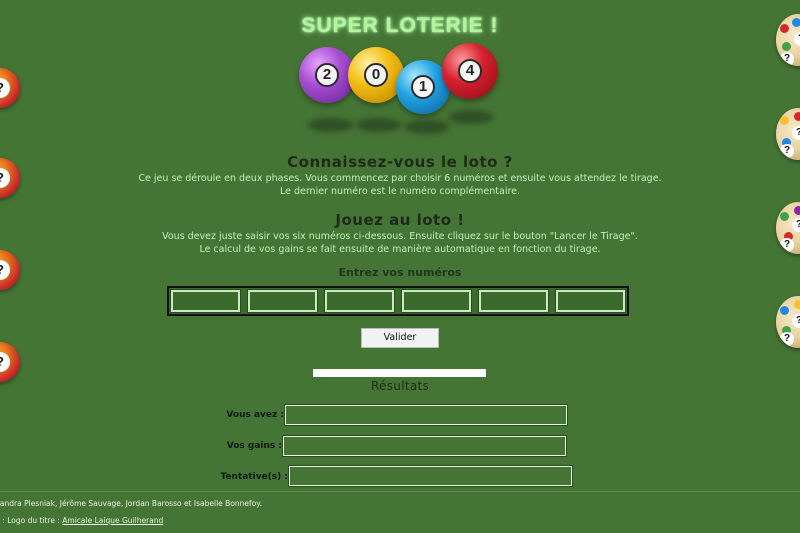  I want to click on lottery-ball-icon: 0, so click(376, 75).